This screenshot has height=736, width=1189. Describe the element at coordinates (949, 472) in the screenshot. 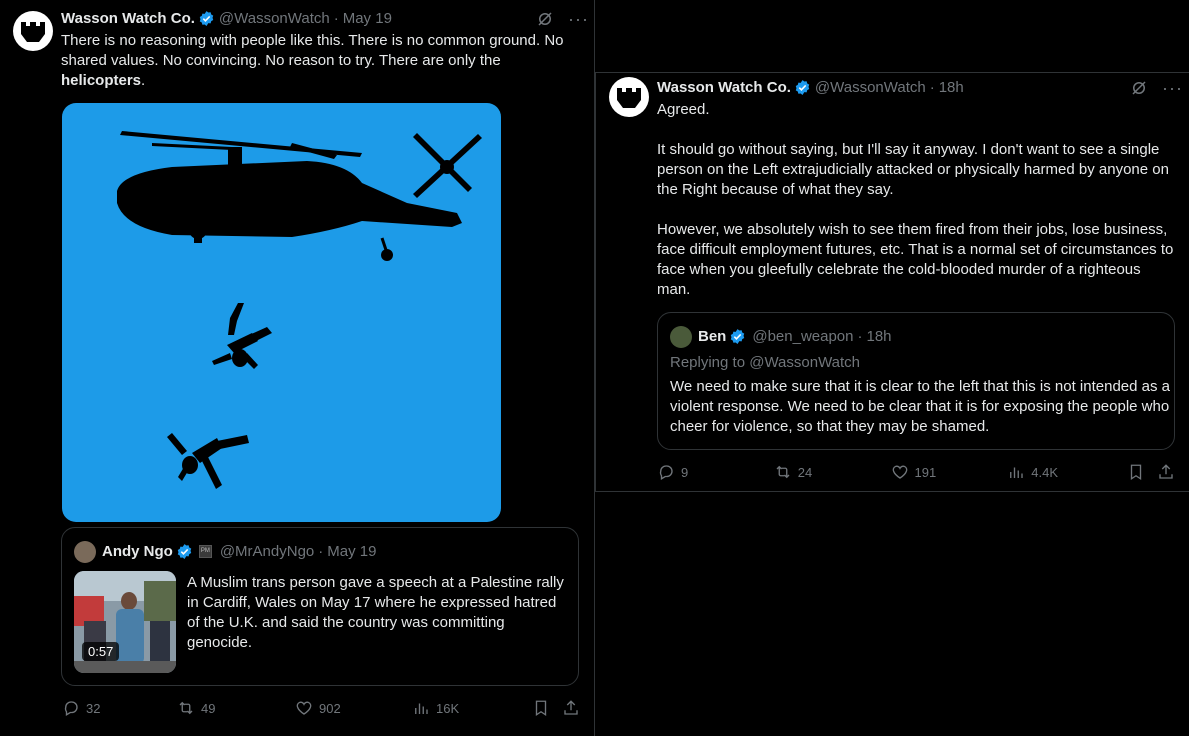

I see `like-button: 191` at that location.